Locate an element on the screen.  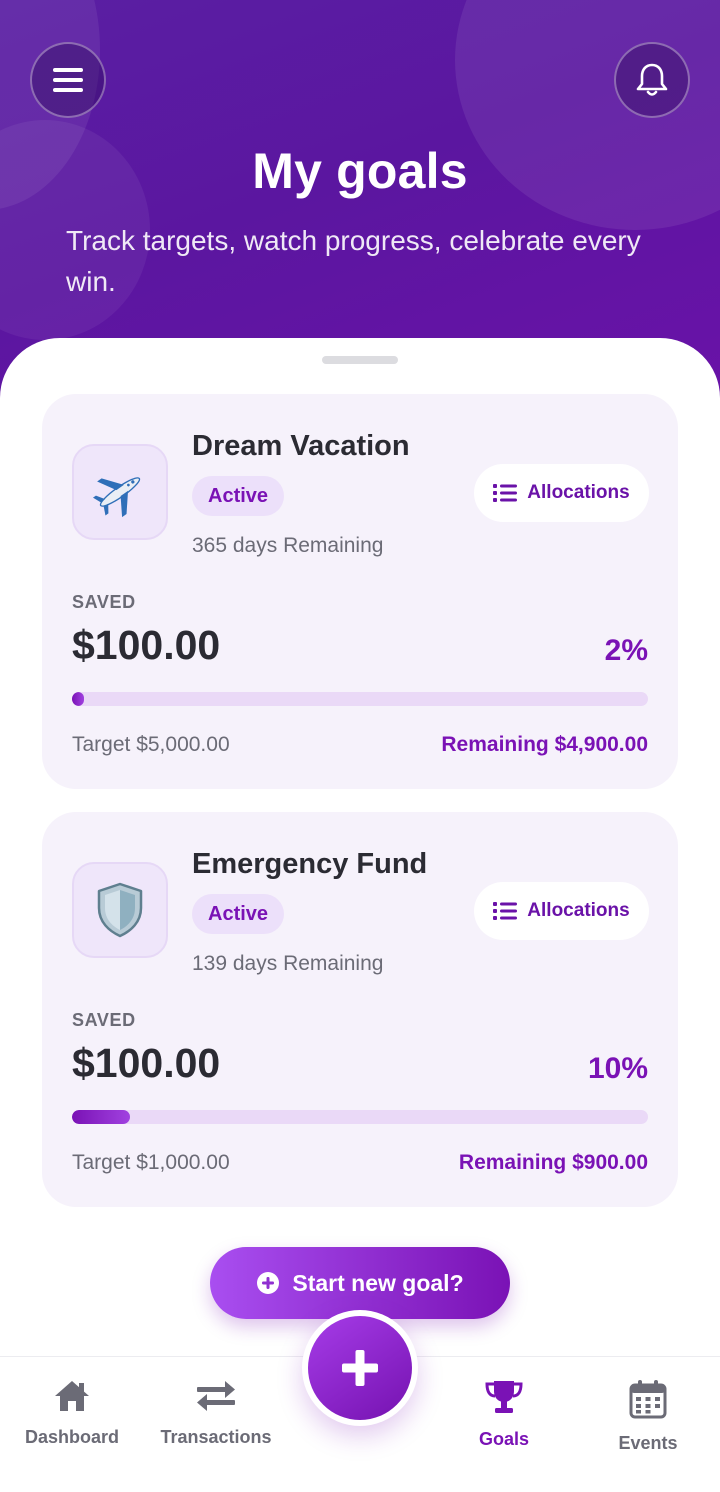
plus-circle-icon is located at coordinates (268, 1283).